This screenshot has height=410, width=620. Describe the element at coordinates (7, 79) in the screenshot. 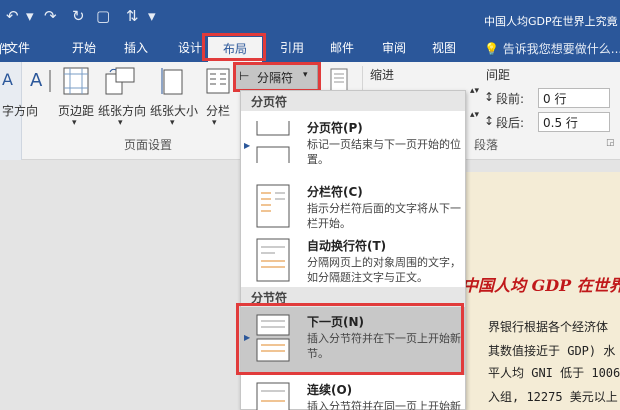

I see `left-cut-icon-label: A` at that location.